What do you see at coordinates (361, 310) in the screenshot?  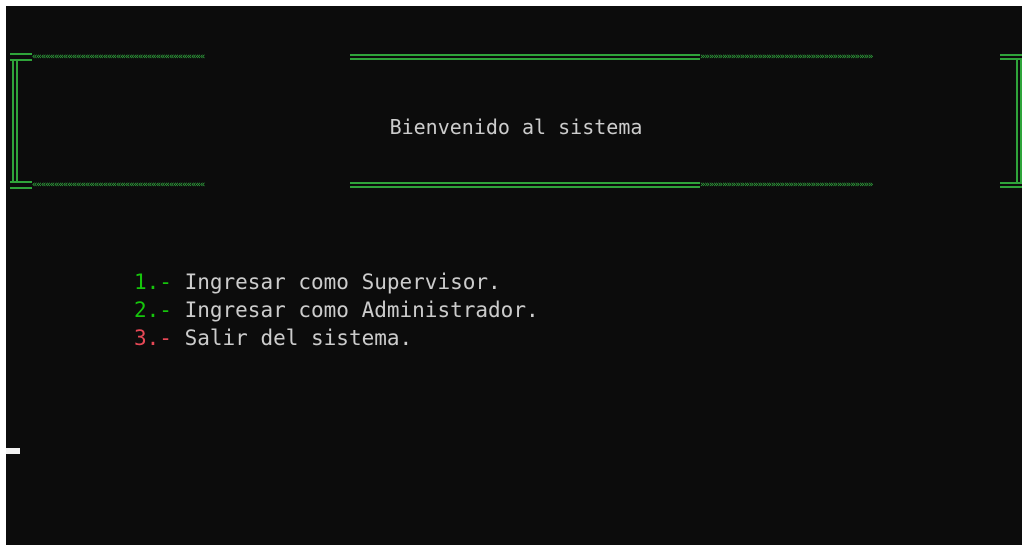 I see `option-label: Ingresar como Administrador.` at bounding box center [361, 310].